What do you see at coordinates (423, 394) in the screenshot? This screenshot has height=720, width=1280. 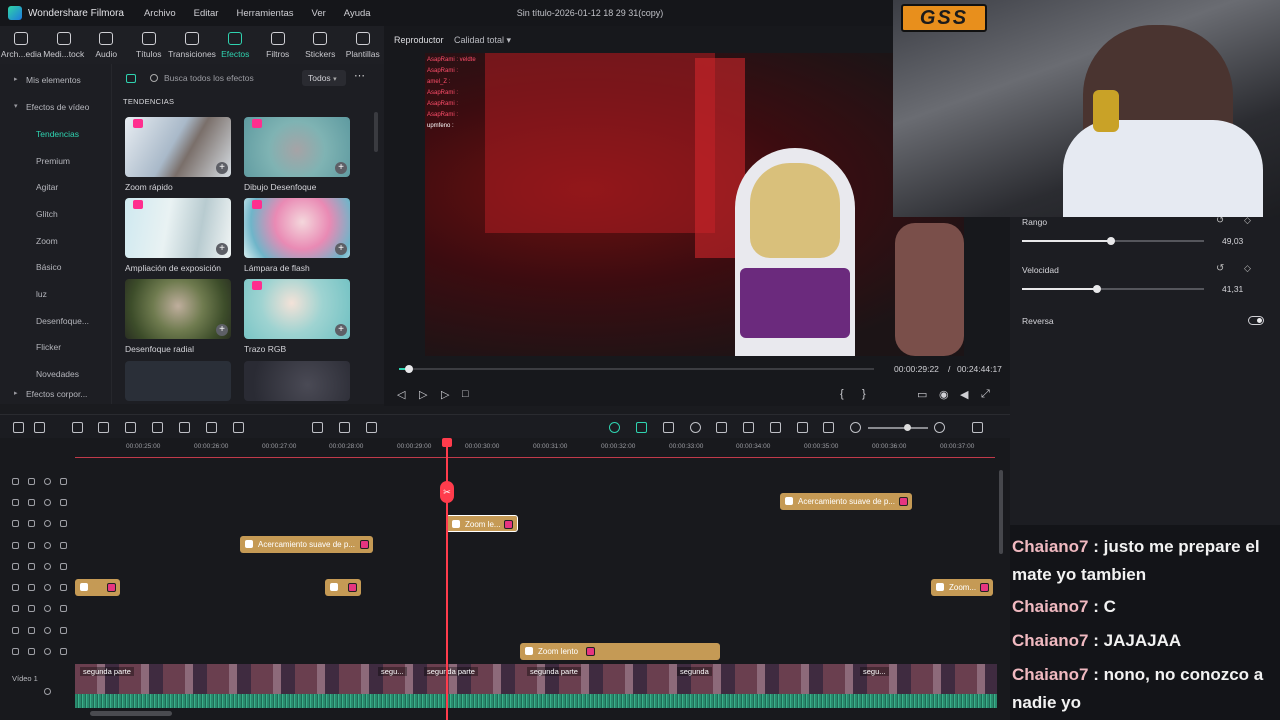 I see `step-play-icon: ▷` at bounding box center [423, 394].